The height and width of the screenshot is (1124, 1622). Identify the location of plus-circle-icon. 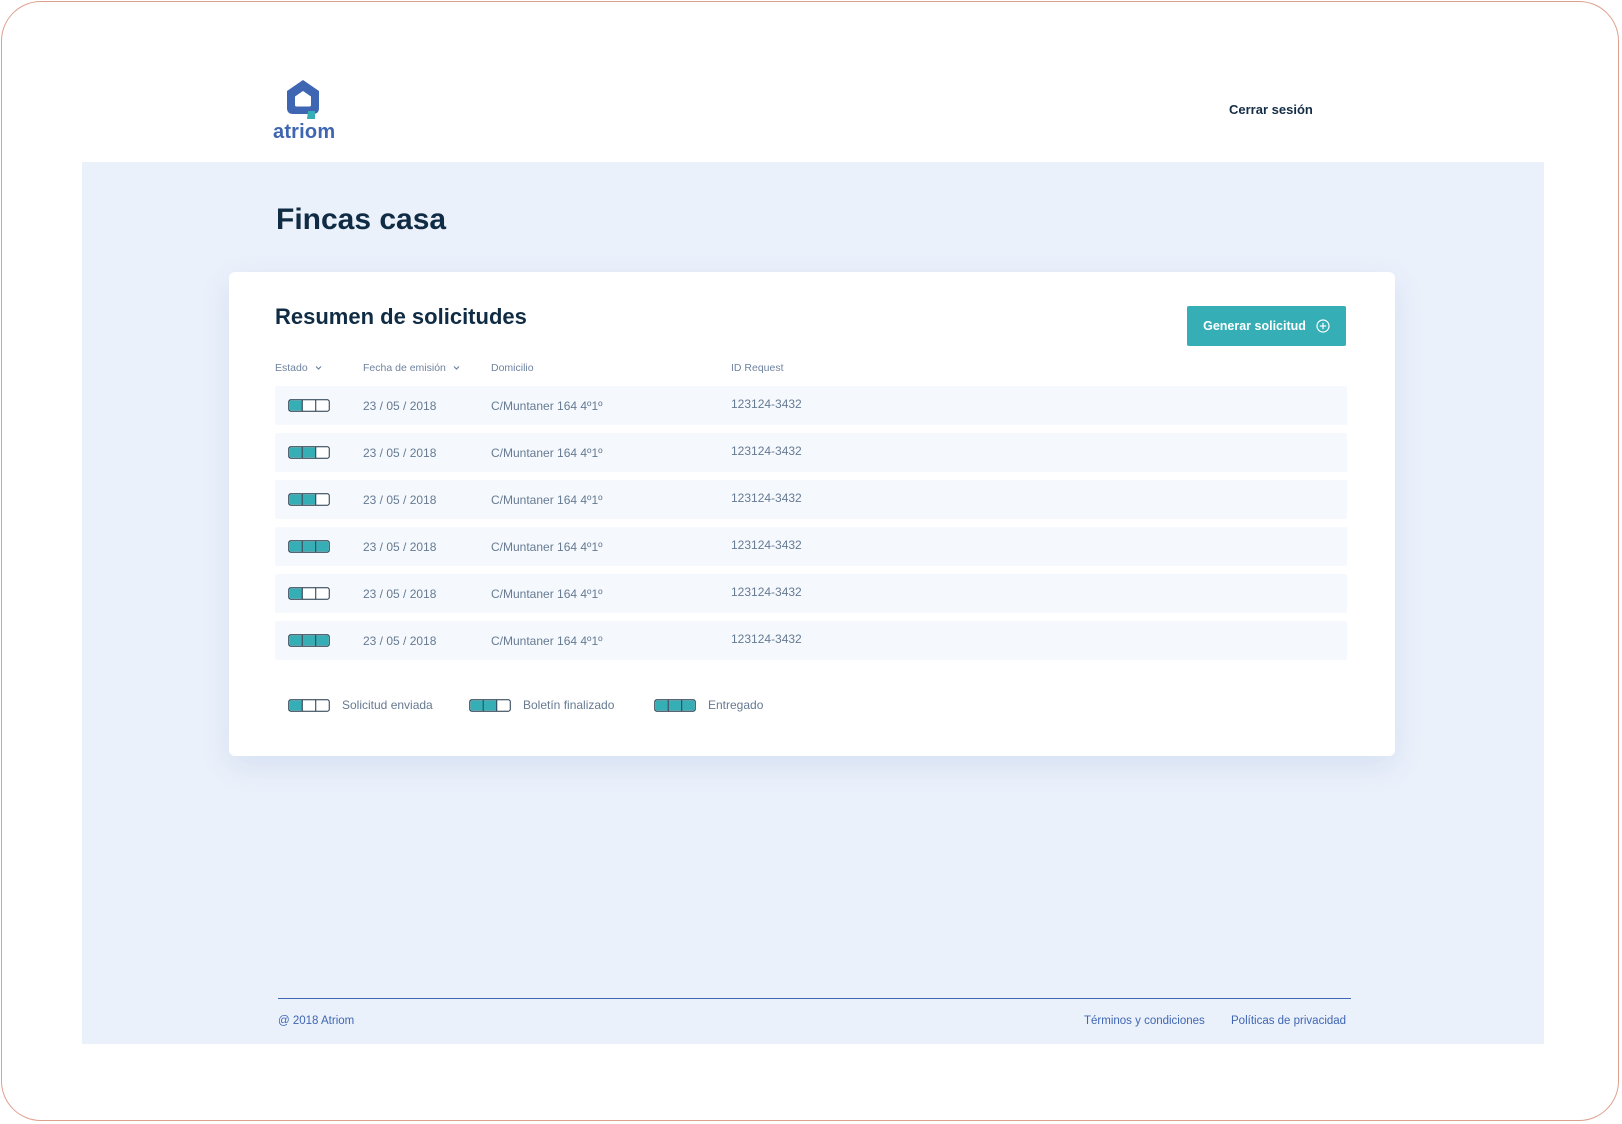
(1323, 326).